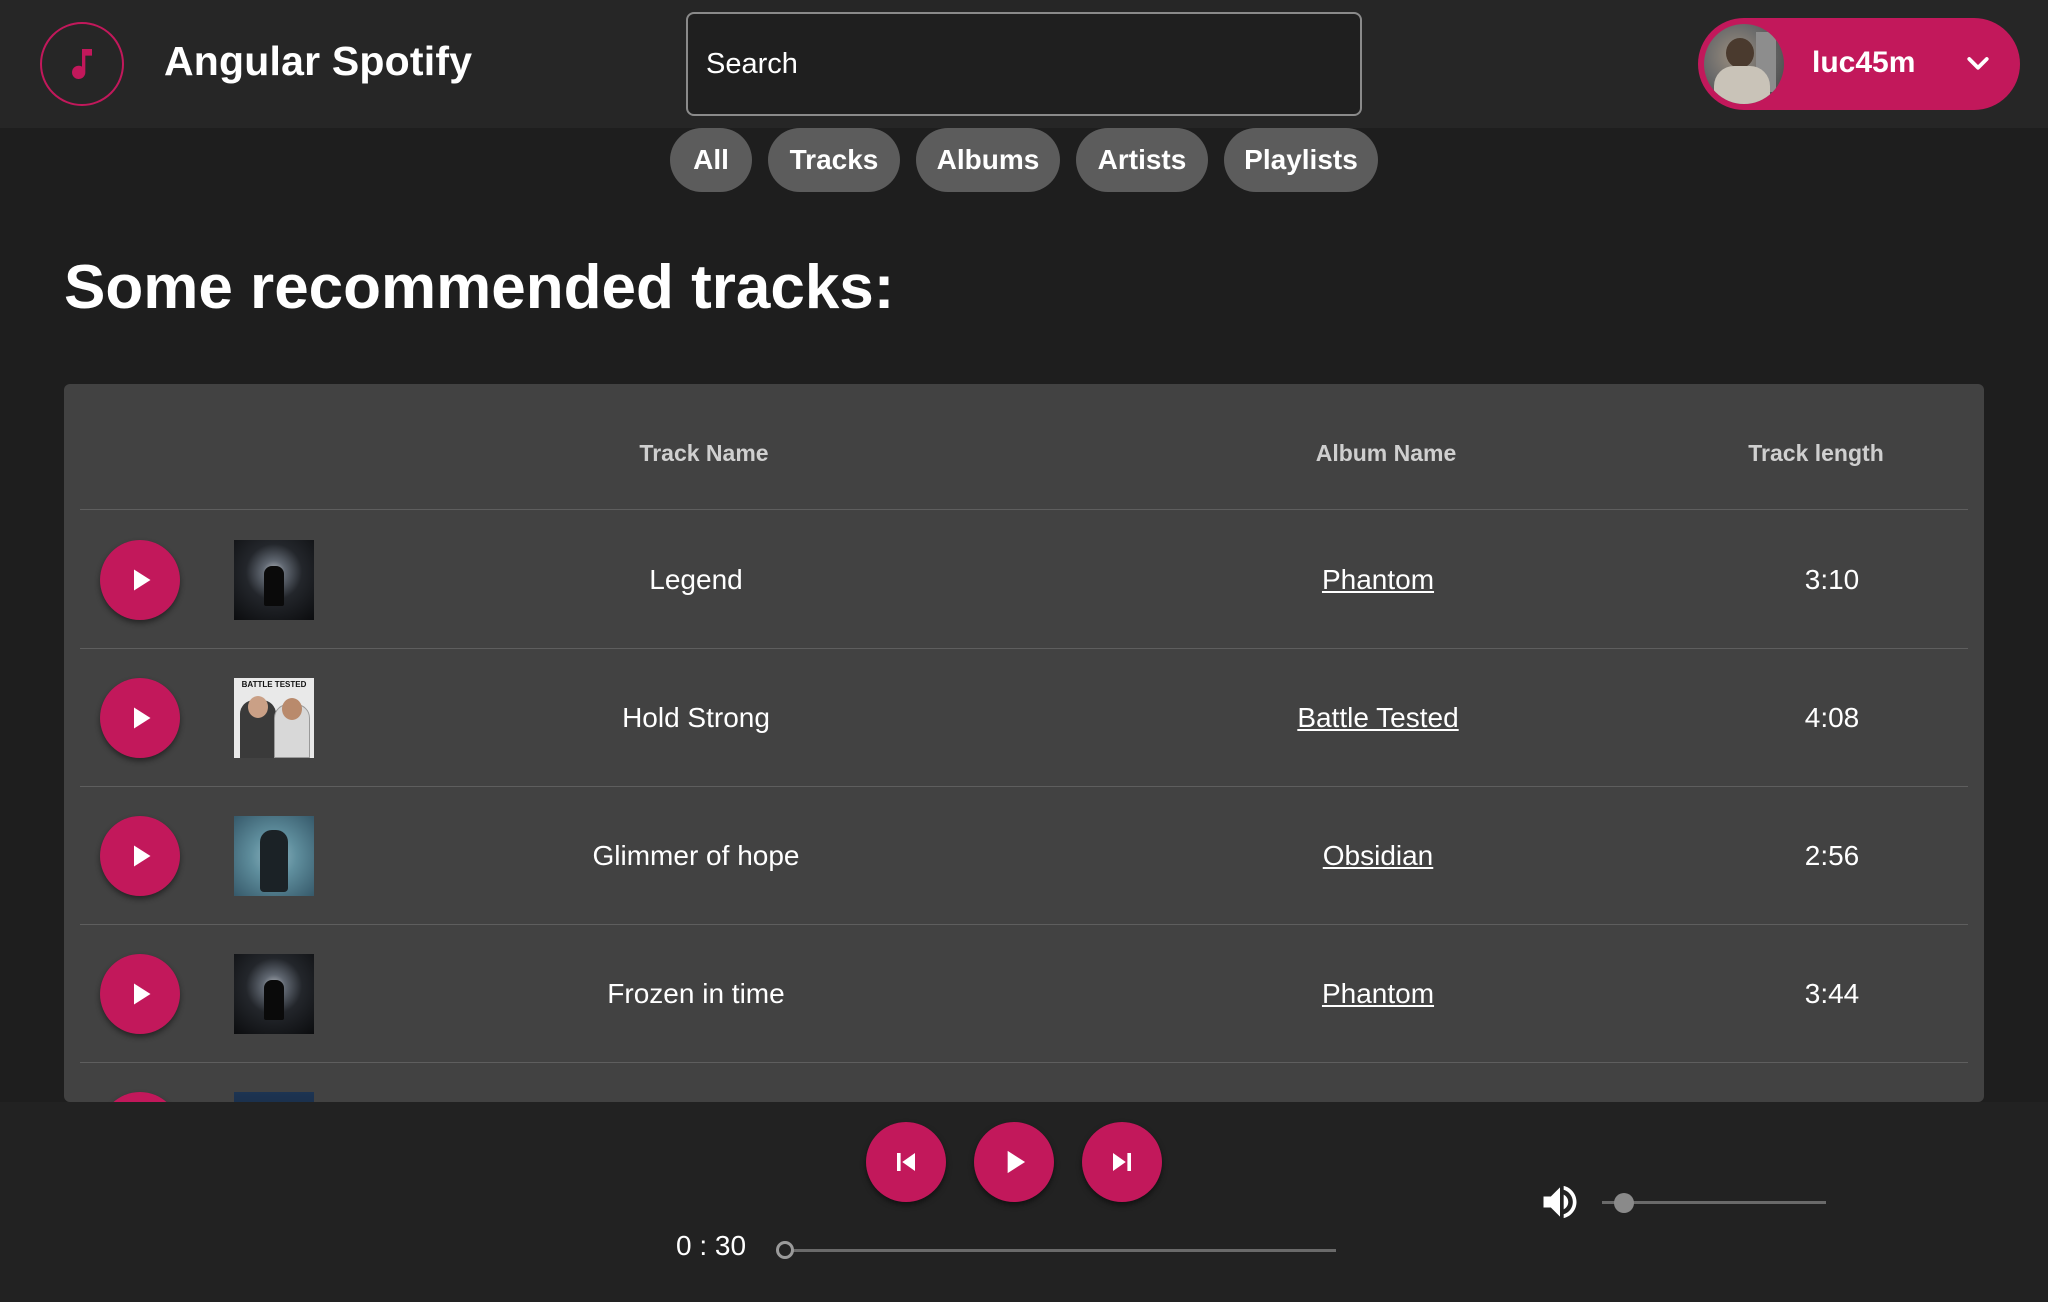 This screenshot has width=2048, height=1302. I want to click on app-logo, so click(82, 64).